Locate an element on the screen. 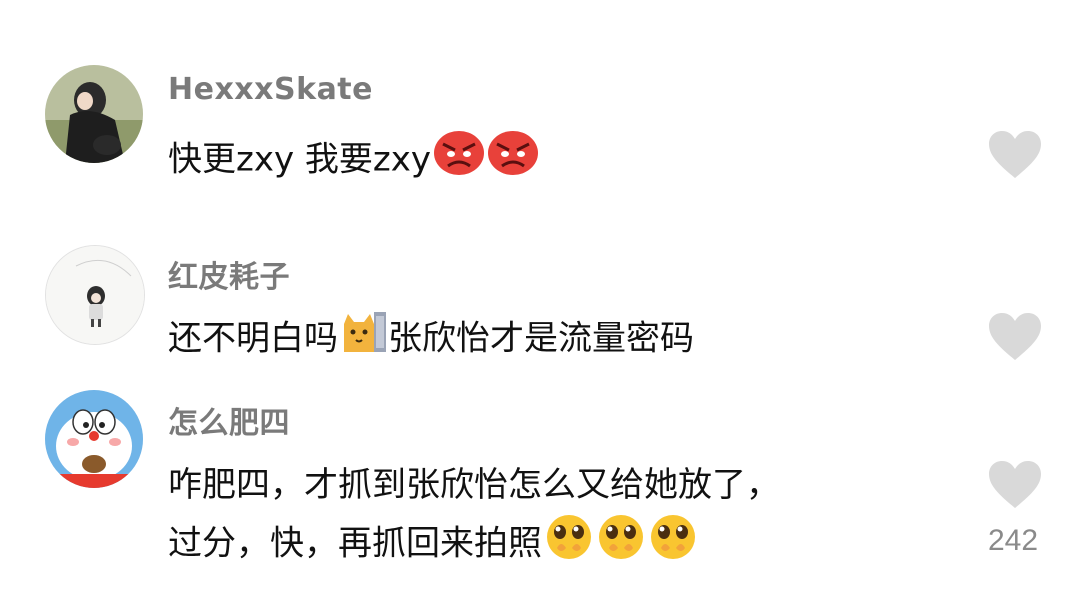 This screenshot has height=589, width=1080. comment-text-after: 张欣怡才是流量密码 is located at coordinates (541, 338).